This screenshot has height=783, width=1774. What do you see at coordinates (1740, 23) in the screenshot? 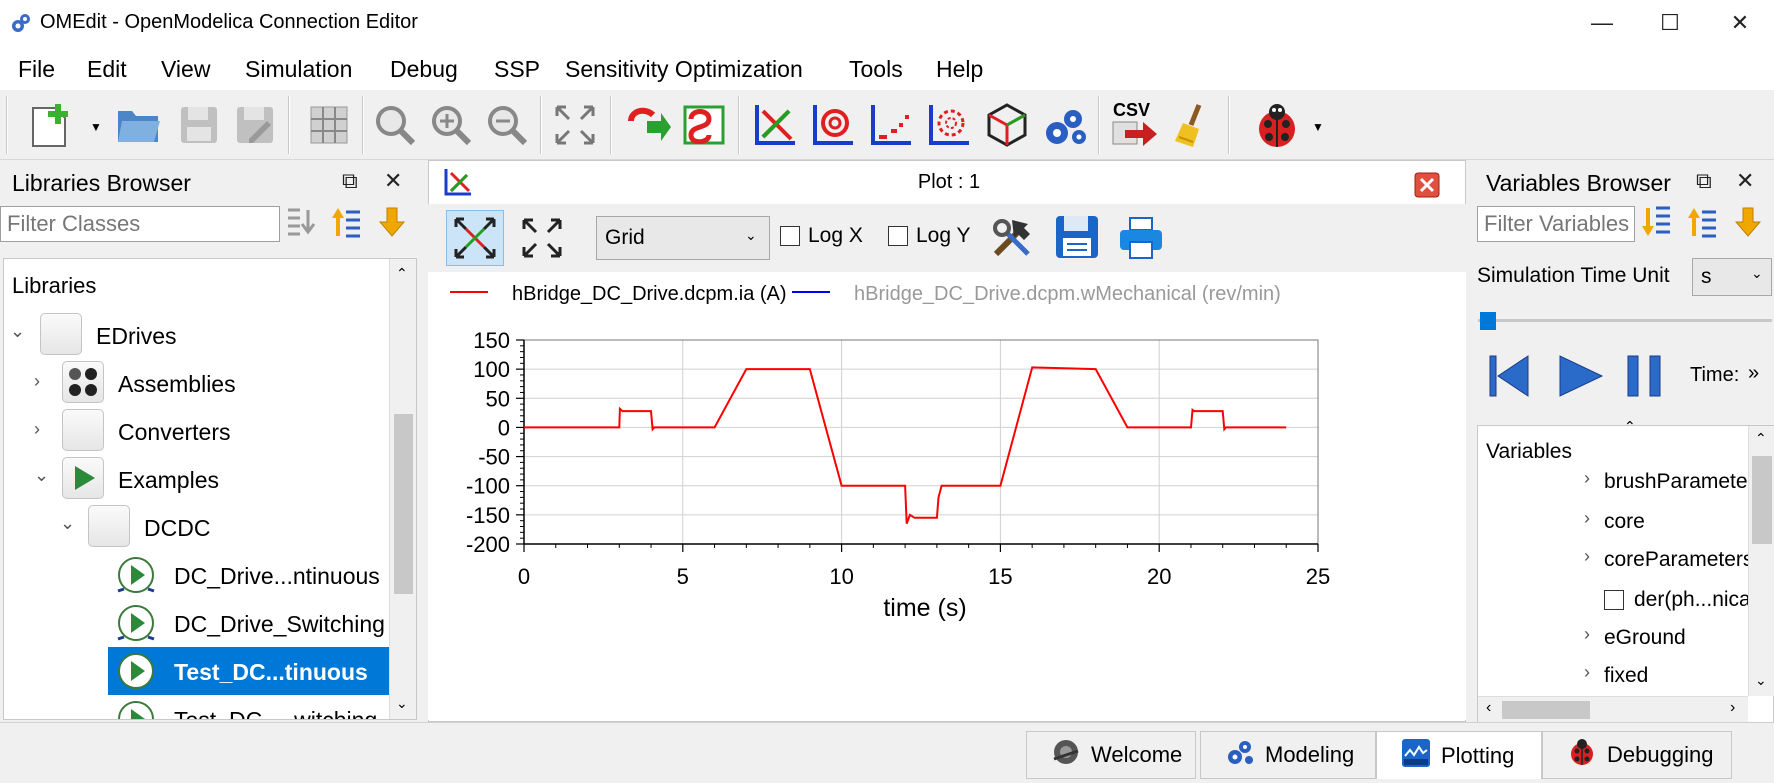
I see `close-button: ✕` at bounding box center [1740, 23].